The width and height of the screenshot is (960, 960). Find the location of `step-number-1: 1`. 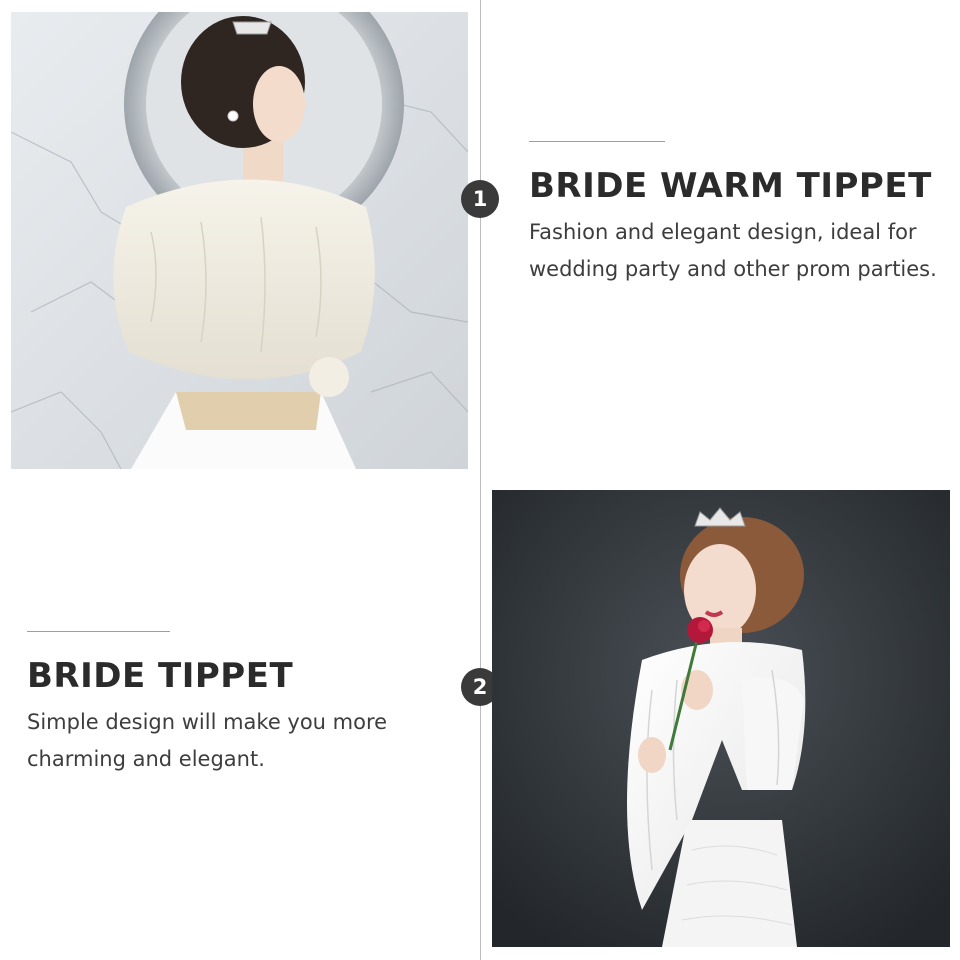

step-number-1: 1 is located at coordinates (480, 199).